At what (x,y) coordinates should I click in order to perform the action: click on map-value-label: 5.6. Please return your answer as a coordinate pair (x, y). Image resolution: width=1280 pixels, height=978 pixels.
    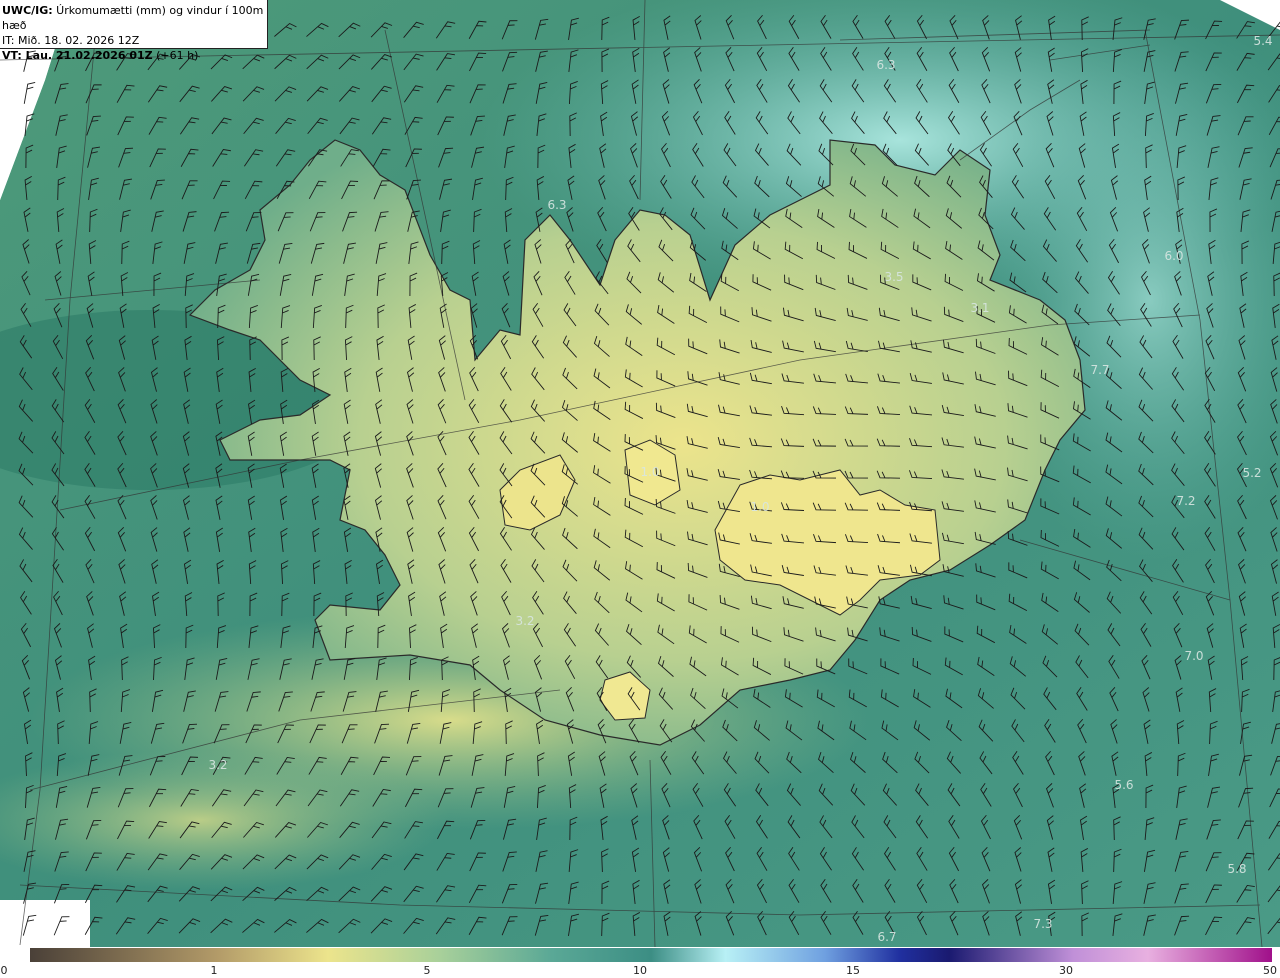
    Looking at the image, I should click on (1124, 785).